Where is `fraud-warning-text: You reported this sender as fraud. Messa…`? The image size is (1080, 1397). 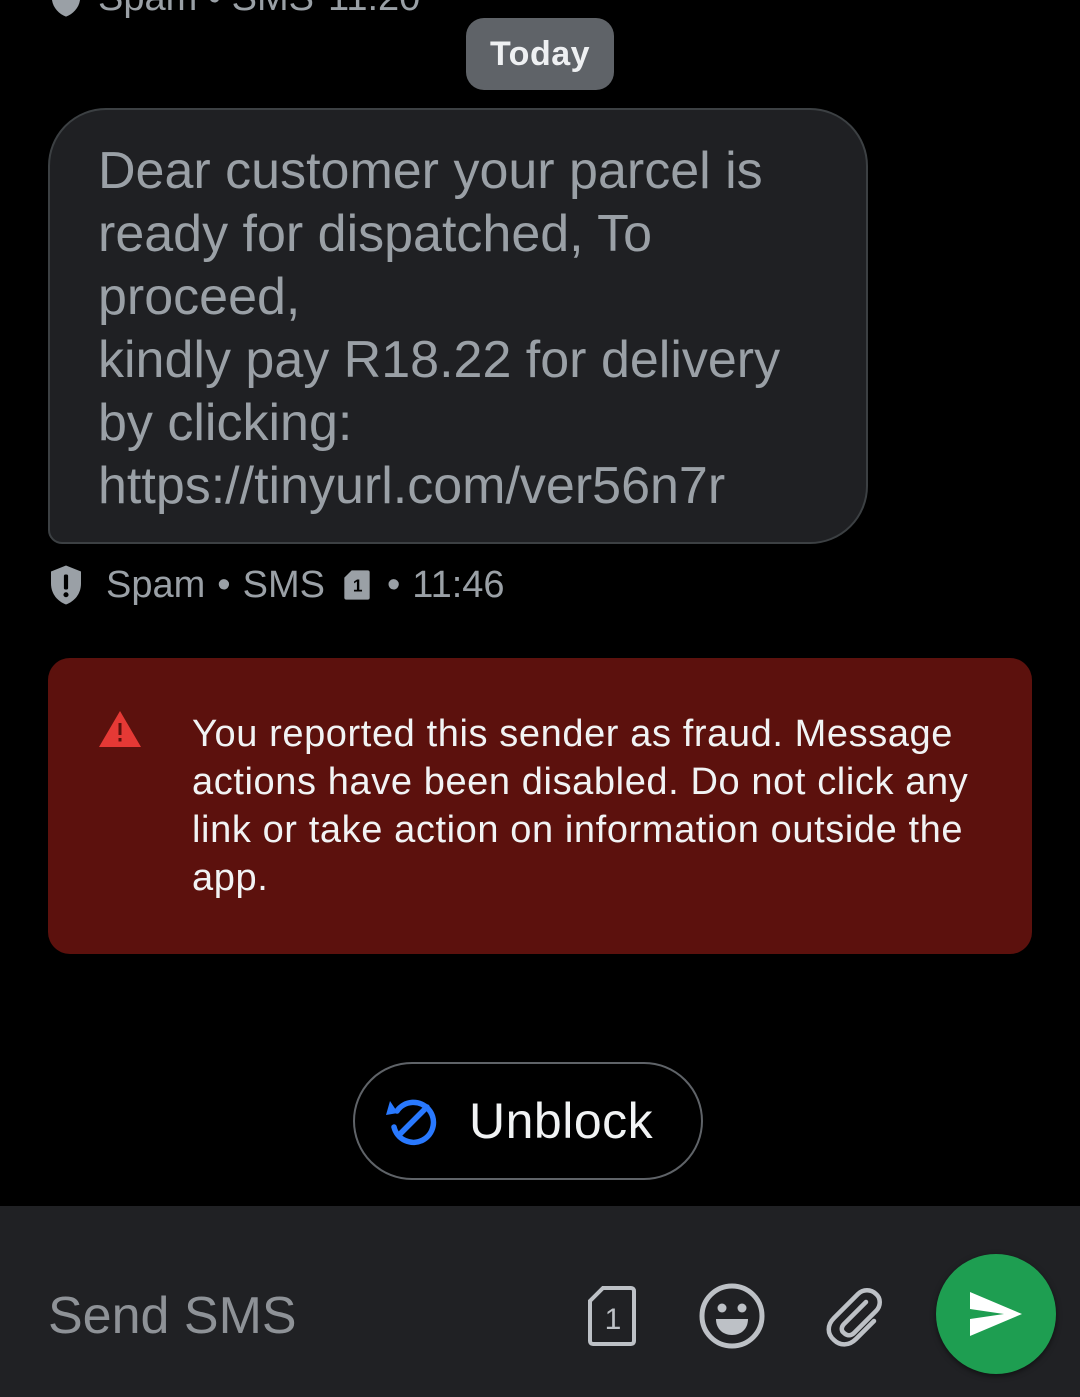
fraud-warning-text: You reported this sender as fraud. Messa… is located at coordinates (580, 806).